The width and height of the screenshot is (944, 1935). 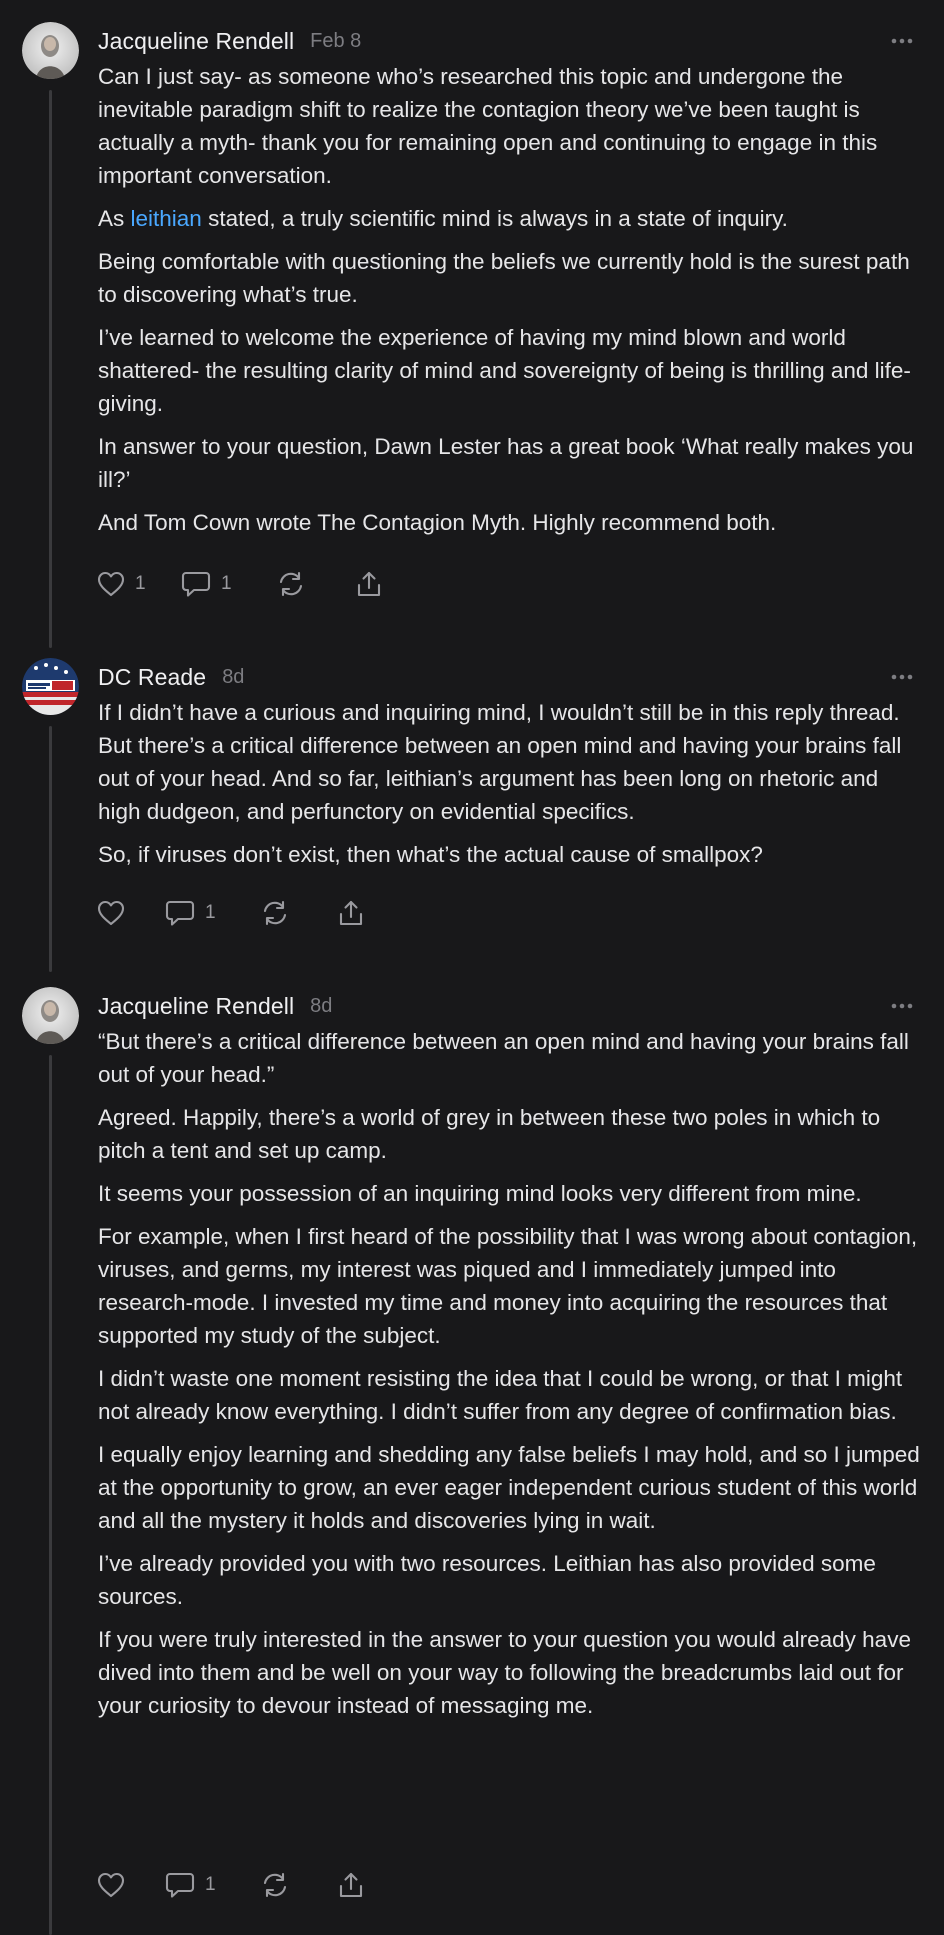 I want to click on comment-header: Jacqueline Rendell Feb 8, so click(x=229, y=41).